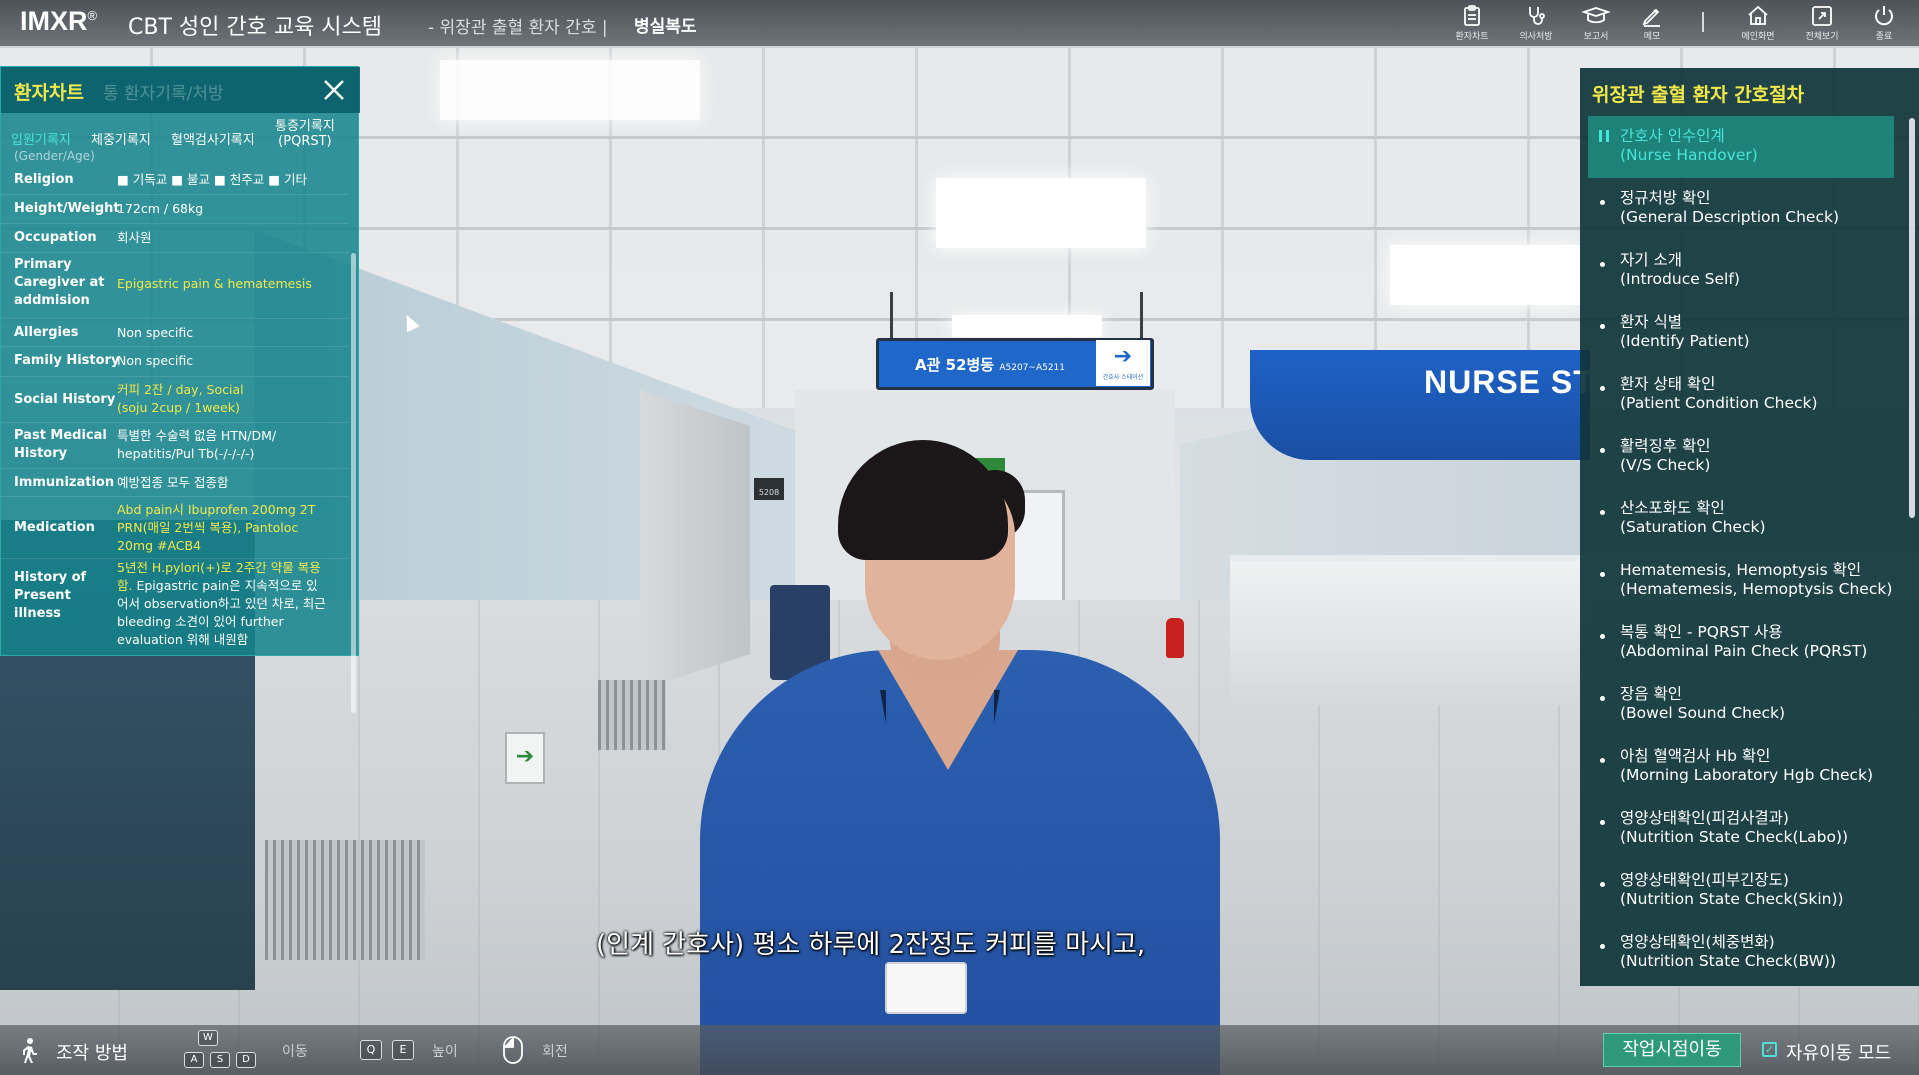  What do you see at coordinates (1732, 899) in the screenshot?
I see `procedure-item-en: (Nutrition State Check(Skin))` at bounding box center [1732, 899].